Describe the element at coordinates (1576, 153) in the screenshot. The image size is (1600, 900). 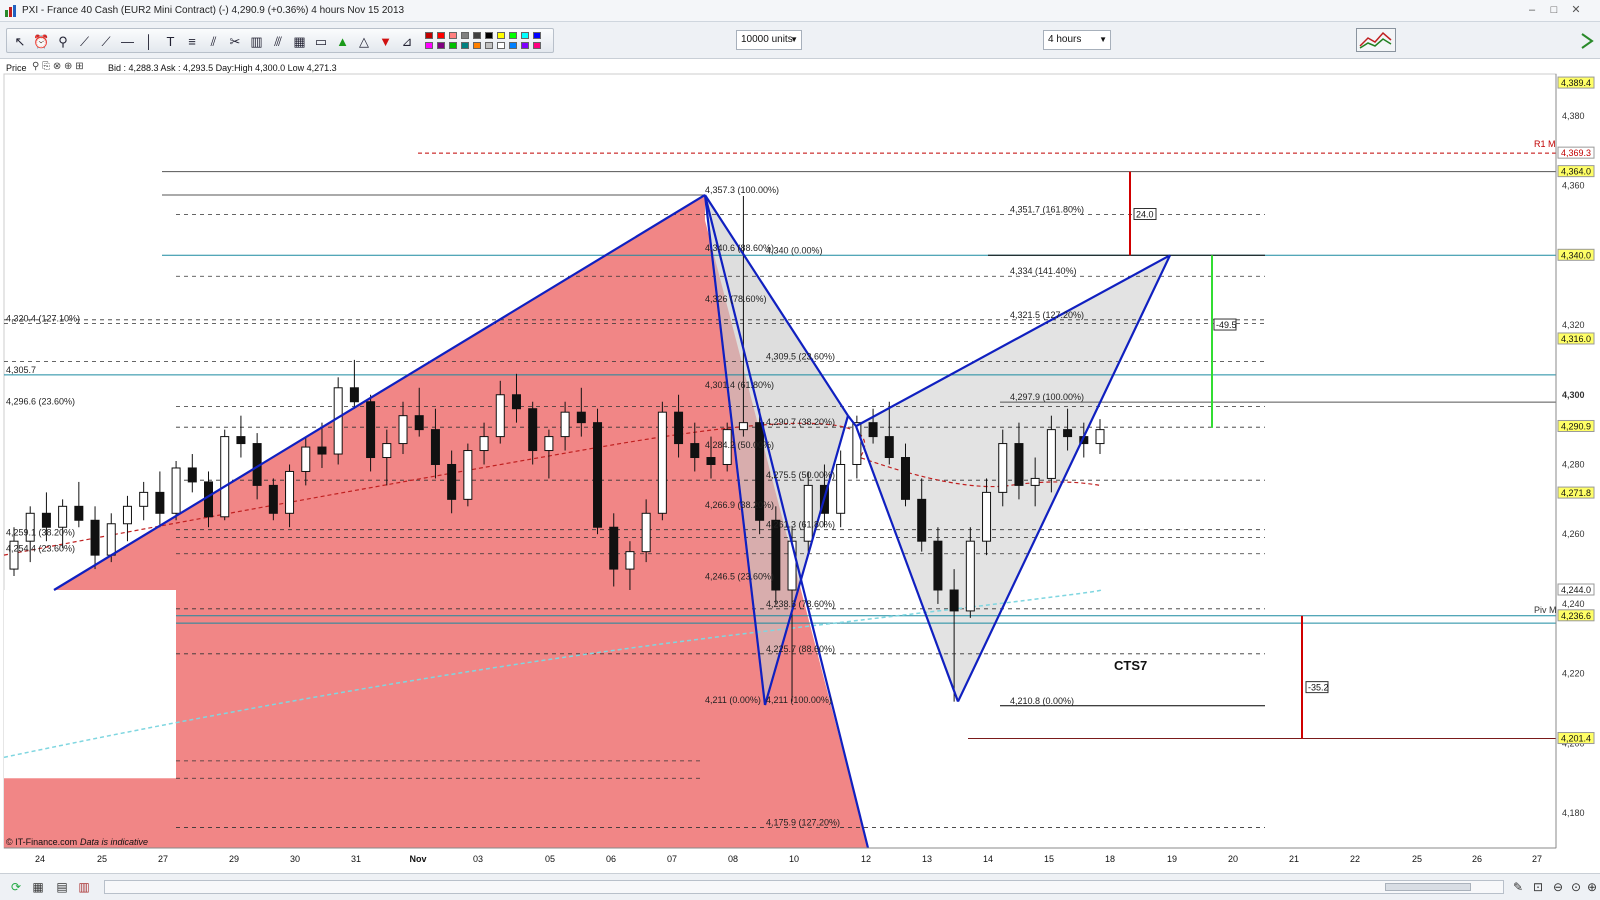
I see `price-box-label: 4,369.3` at that location.